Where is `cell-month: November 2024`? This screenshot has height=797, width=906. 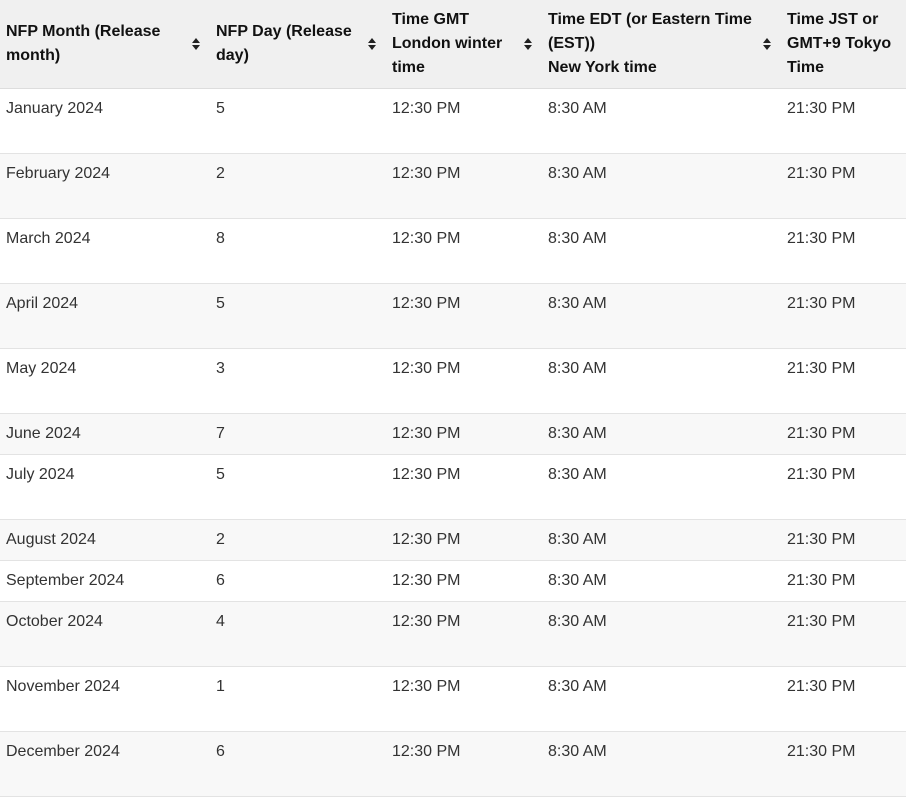 cell-month: November 2024 is located at coordinates (105, 699).